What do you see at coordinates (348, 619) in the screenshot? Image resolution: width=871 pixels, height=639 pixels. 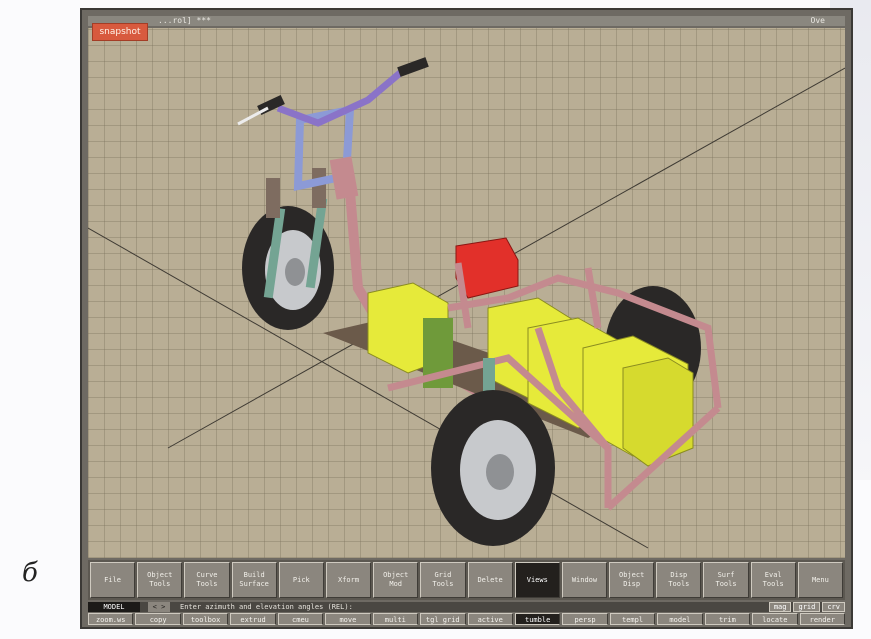 I see `hotkey-move: move` at bounding box center [348, 619].